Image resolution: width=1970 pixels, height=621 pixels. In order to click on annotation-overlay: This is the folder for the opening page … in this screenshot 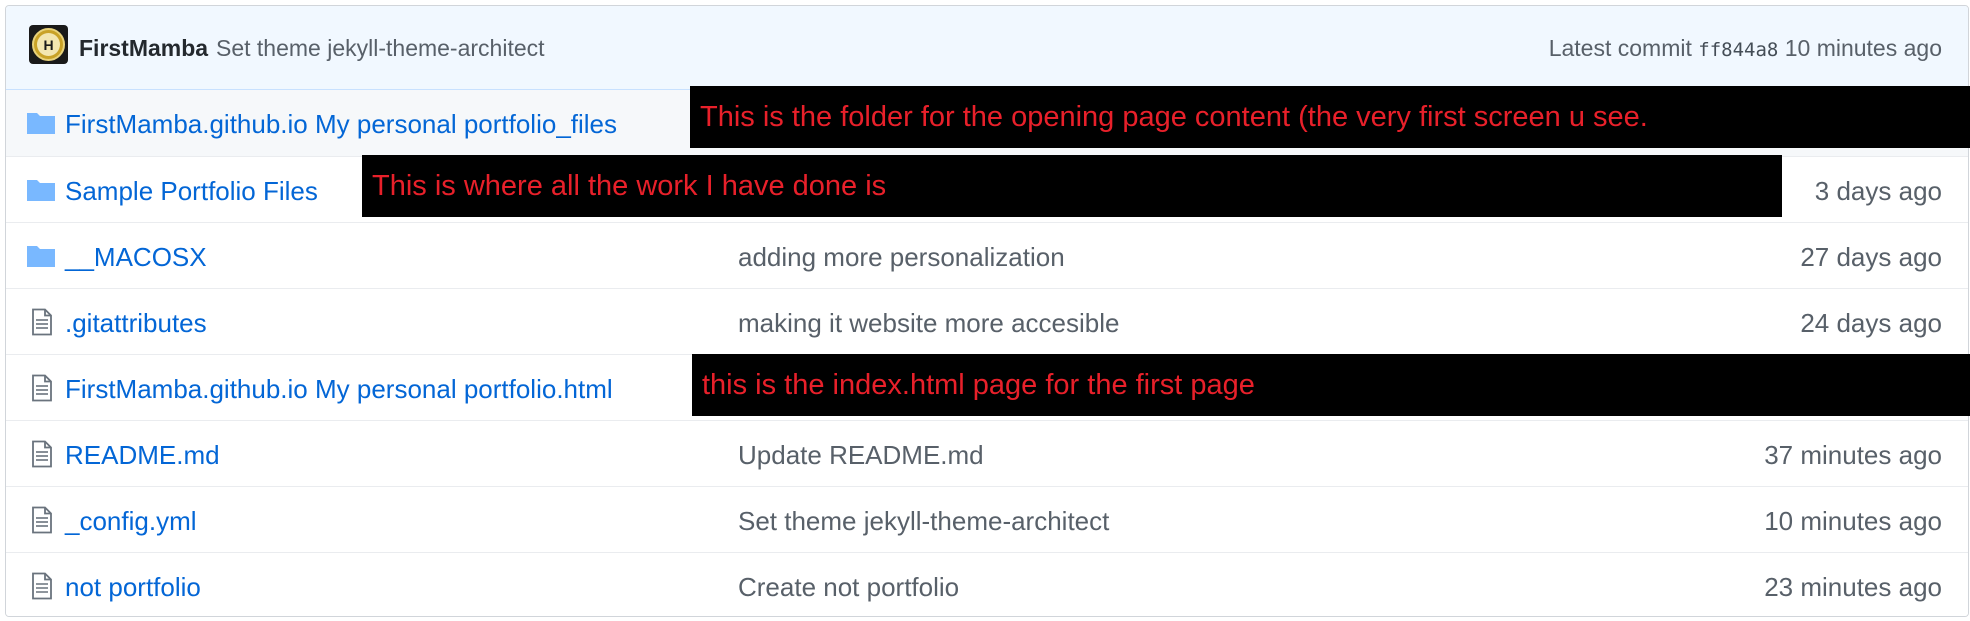, I will do `click(1330, 117)`.